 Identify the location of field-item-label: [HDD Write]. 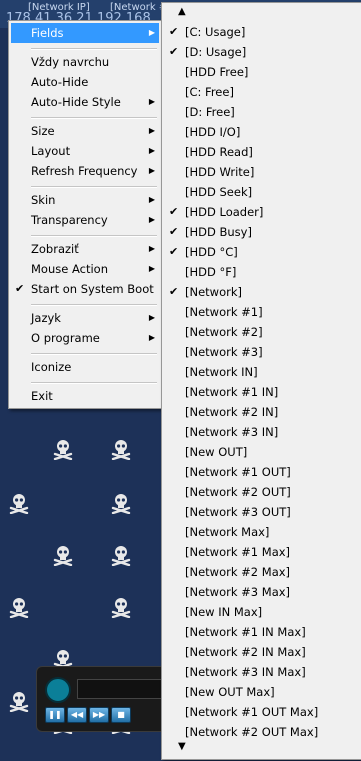
(220, 172).